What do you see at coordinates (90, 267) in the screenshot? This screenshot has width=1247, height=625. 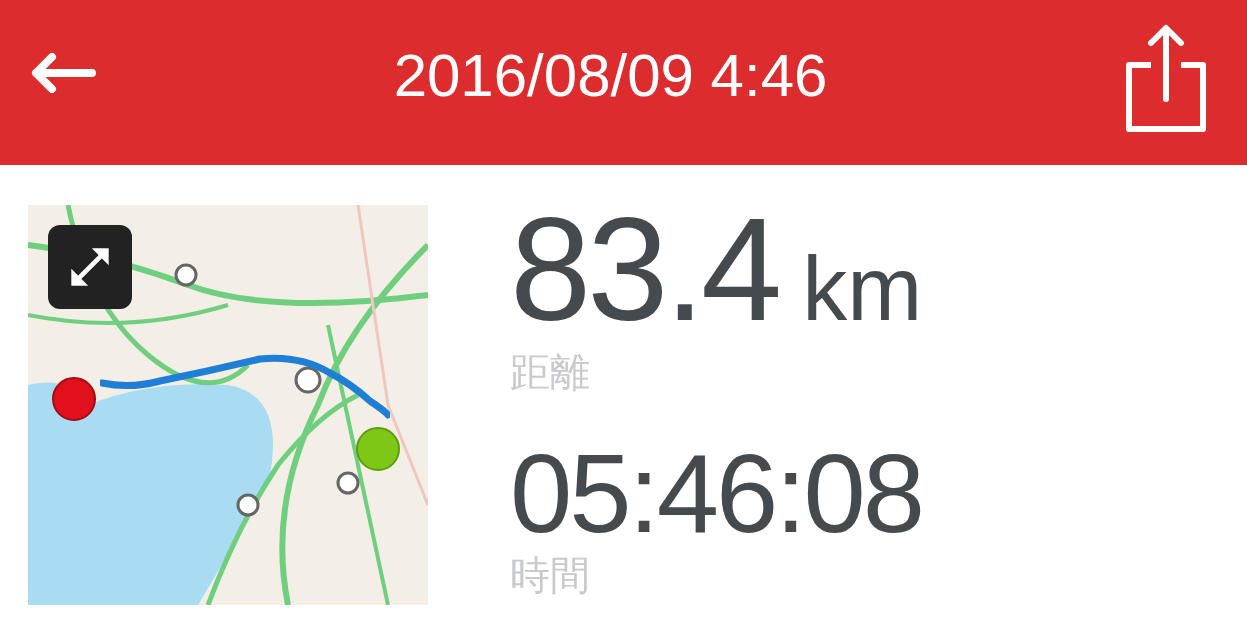 I see `expand-button` at bounding box center [90, 267].